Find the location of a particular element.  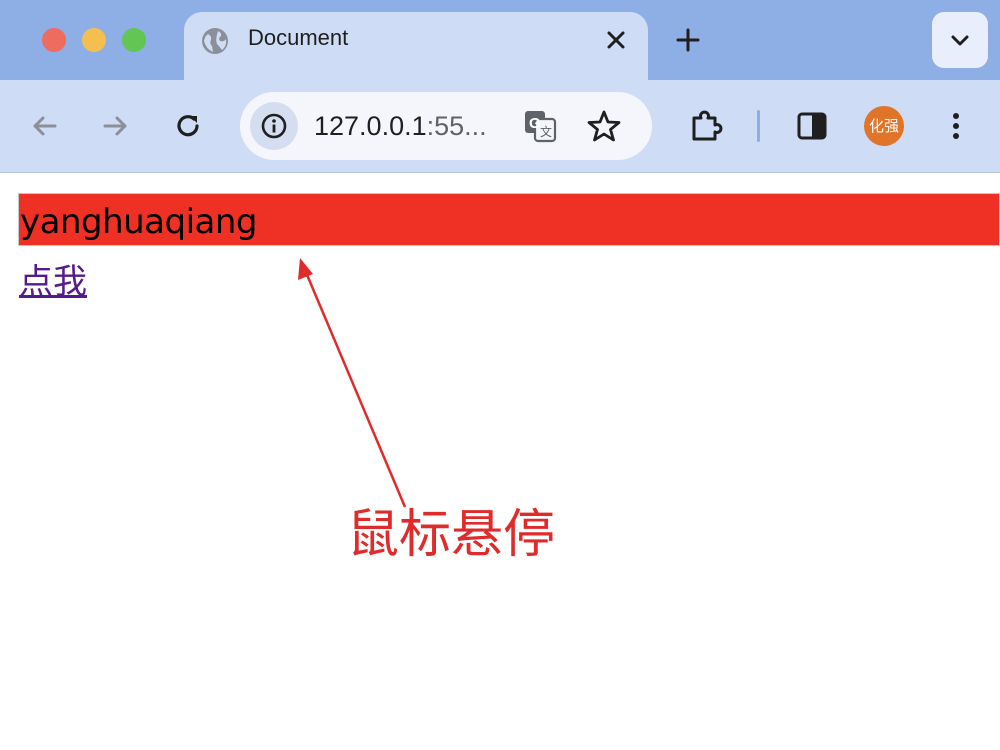

tab-title: Document is located at coordinates (298, 37).